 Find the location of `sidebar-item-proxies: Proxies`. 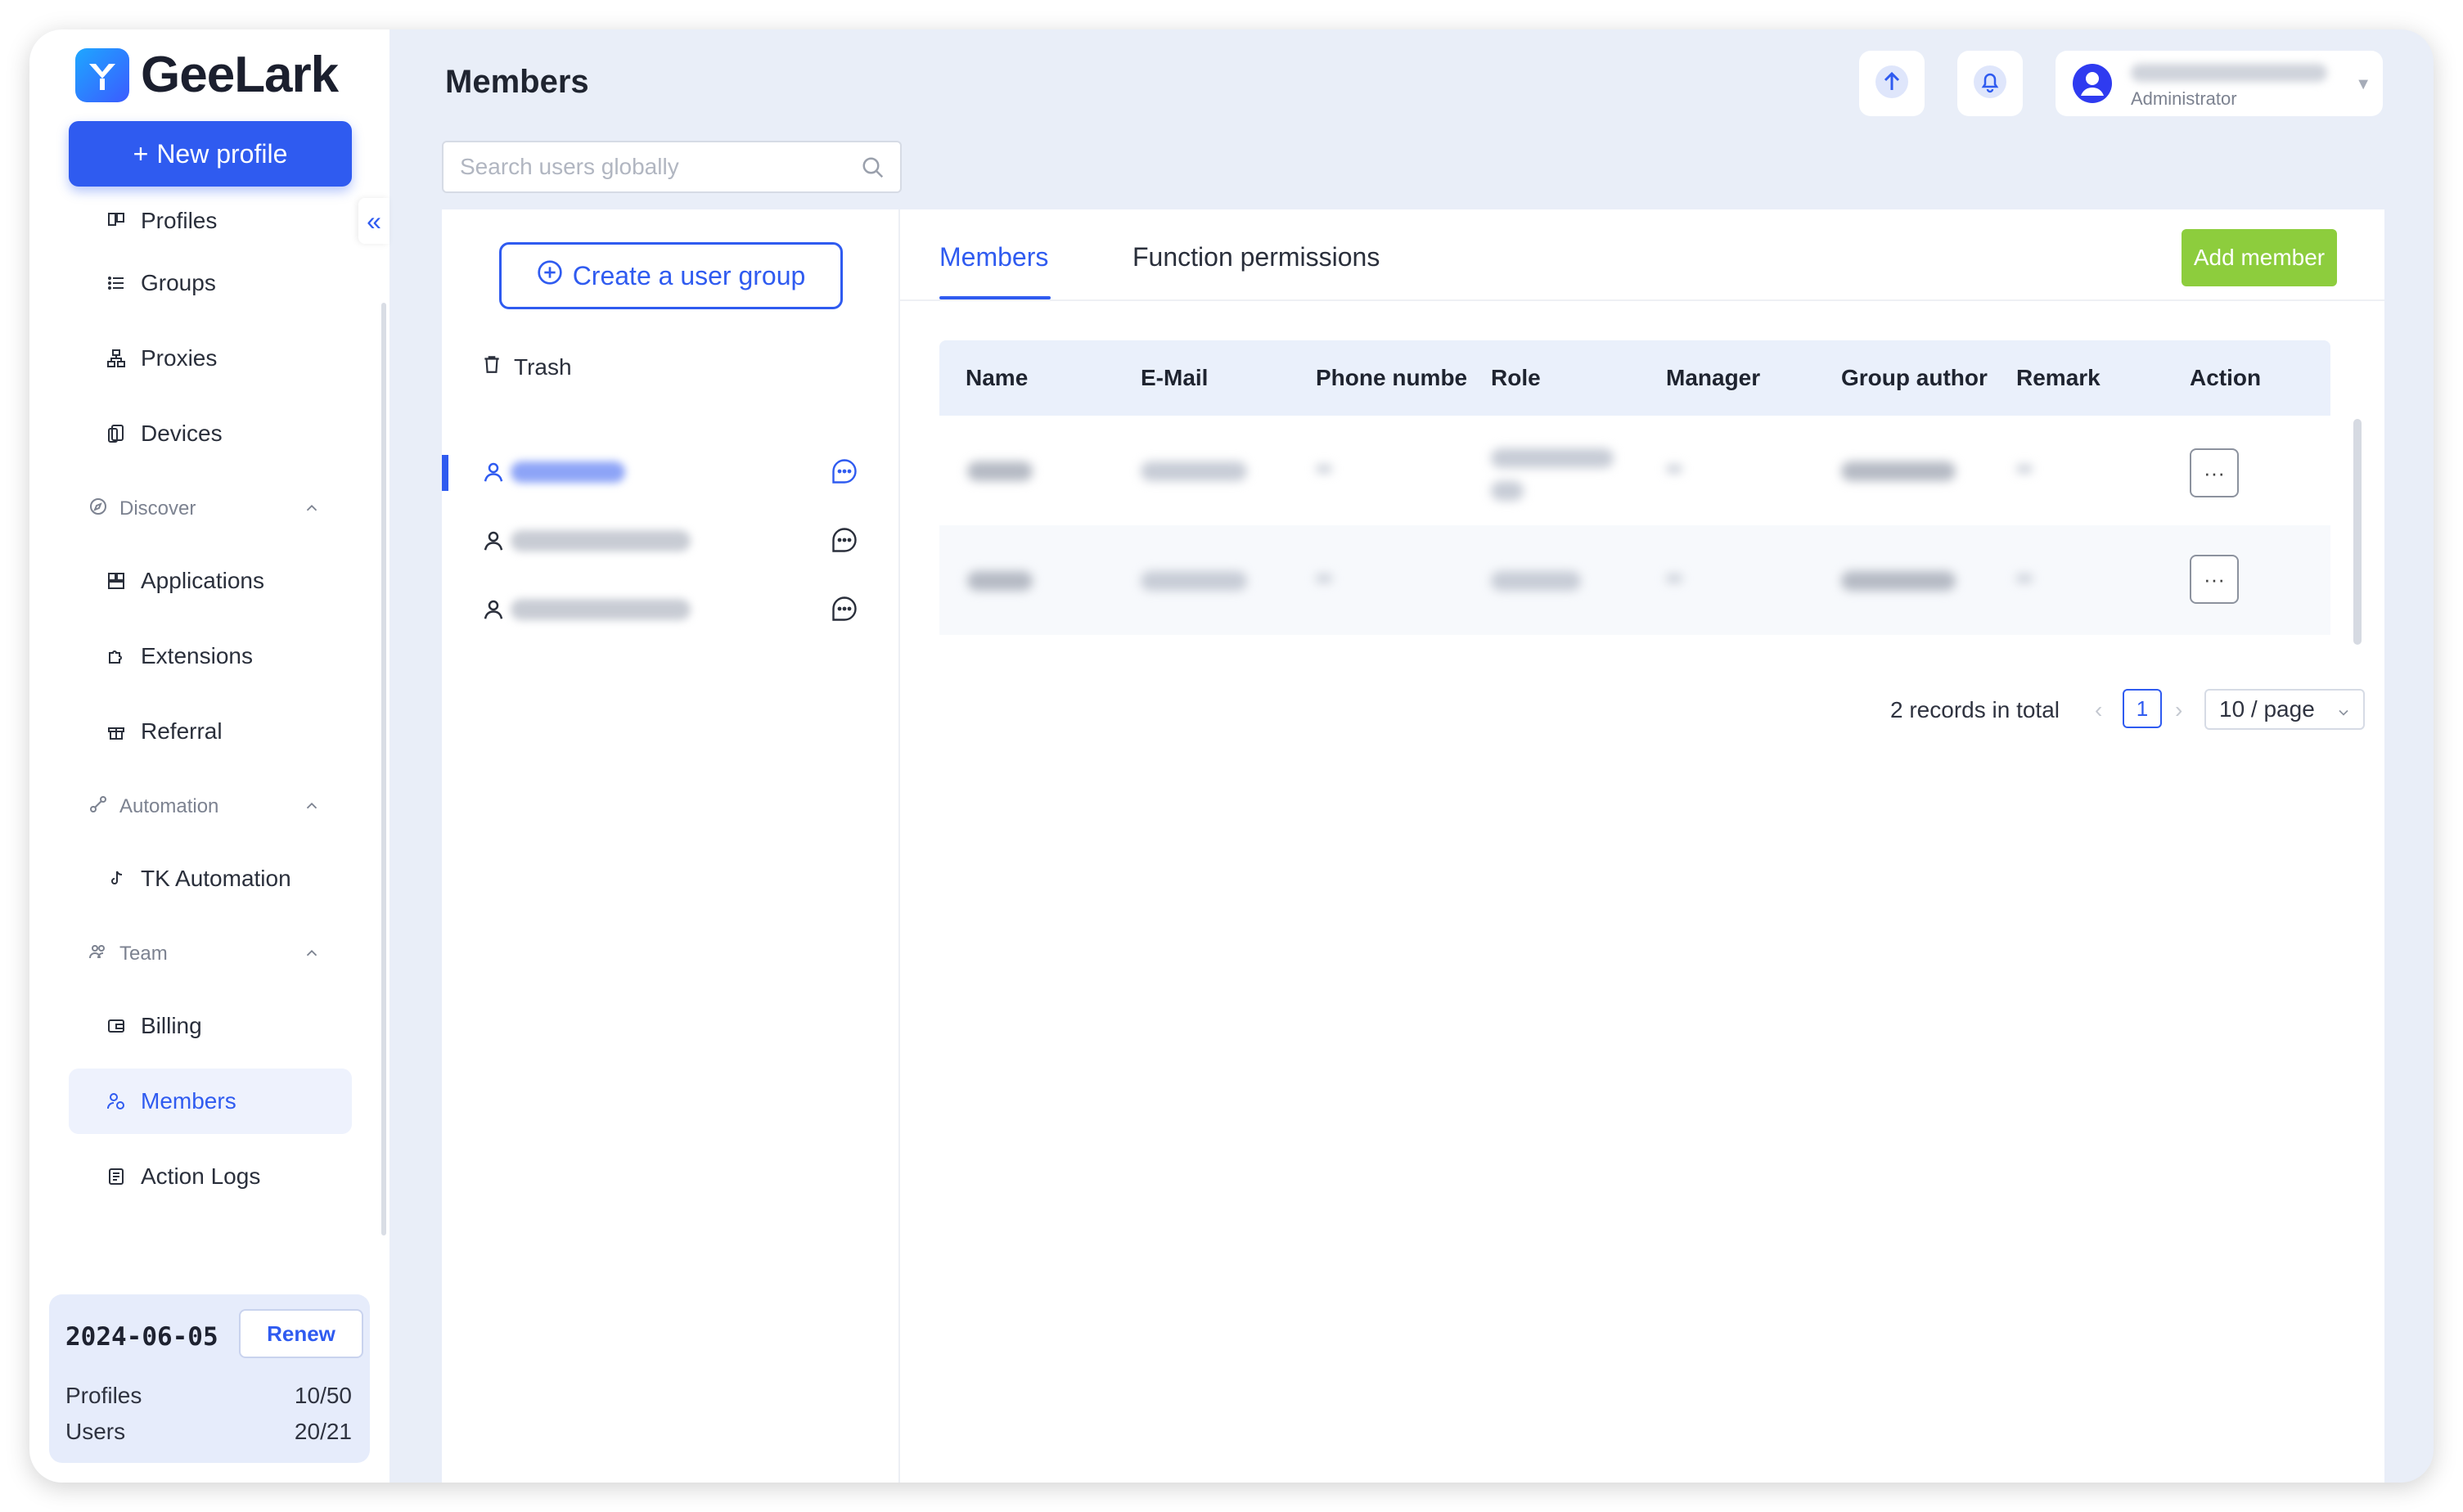

sidebar-item-proxies: Proxies is located at coordinates (210, 359).